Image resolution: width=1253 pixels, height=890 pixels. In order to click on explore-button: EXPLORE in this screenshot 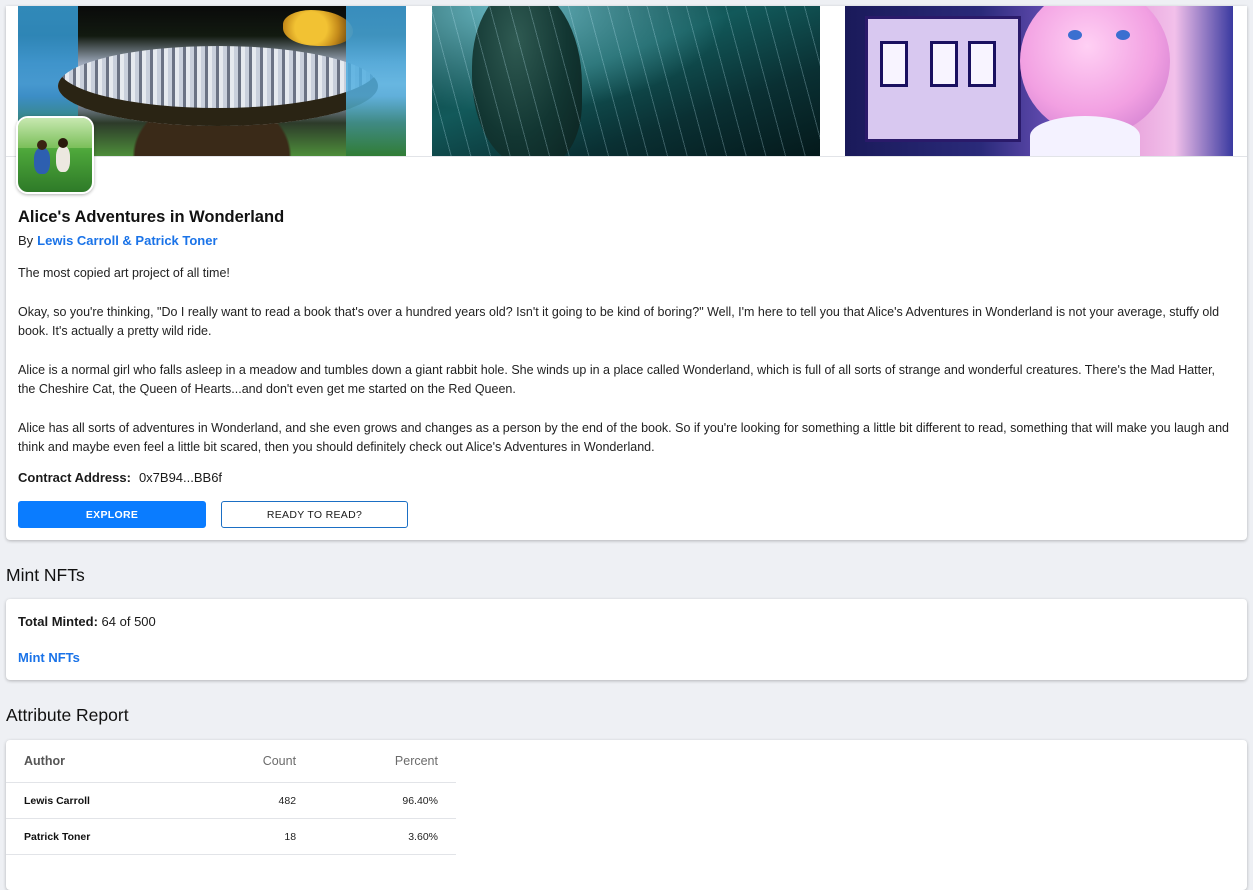, I will do `click(112, 514)`.